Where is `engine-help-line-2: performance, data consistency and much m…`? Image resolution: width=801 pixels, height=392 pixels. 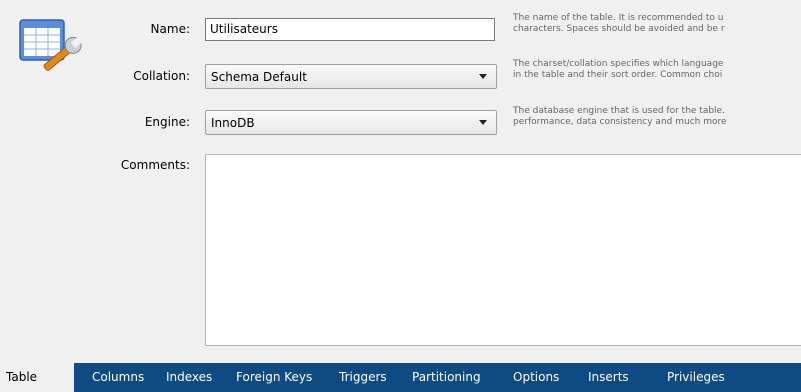
engine-help-line-2: performance, data consistency and much m… is located at coordinates (620, 122).